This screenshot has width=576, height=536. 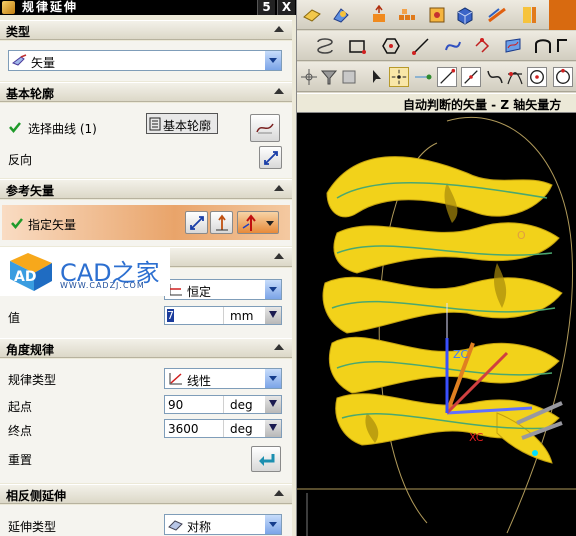 What do you see at coordinates (391, 46) in the screenshot?
I see `polygon-icon` at bounding box center [391, 46].